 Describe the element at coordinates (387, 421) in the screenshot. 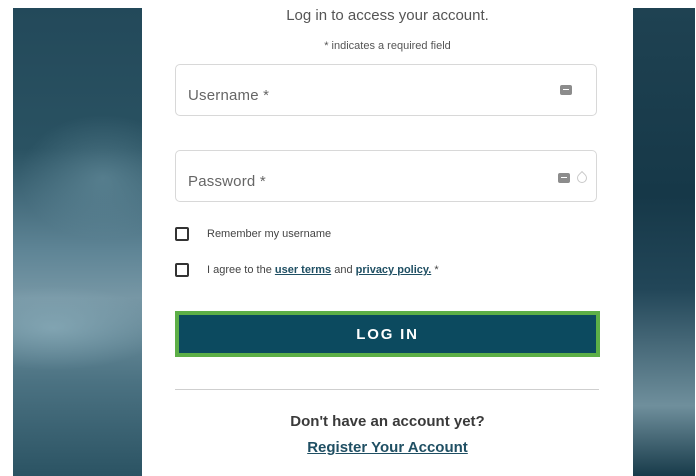

I see `no-account-text: Don't have an account yet?` at that location.